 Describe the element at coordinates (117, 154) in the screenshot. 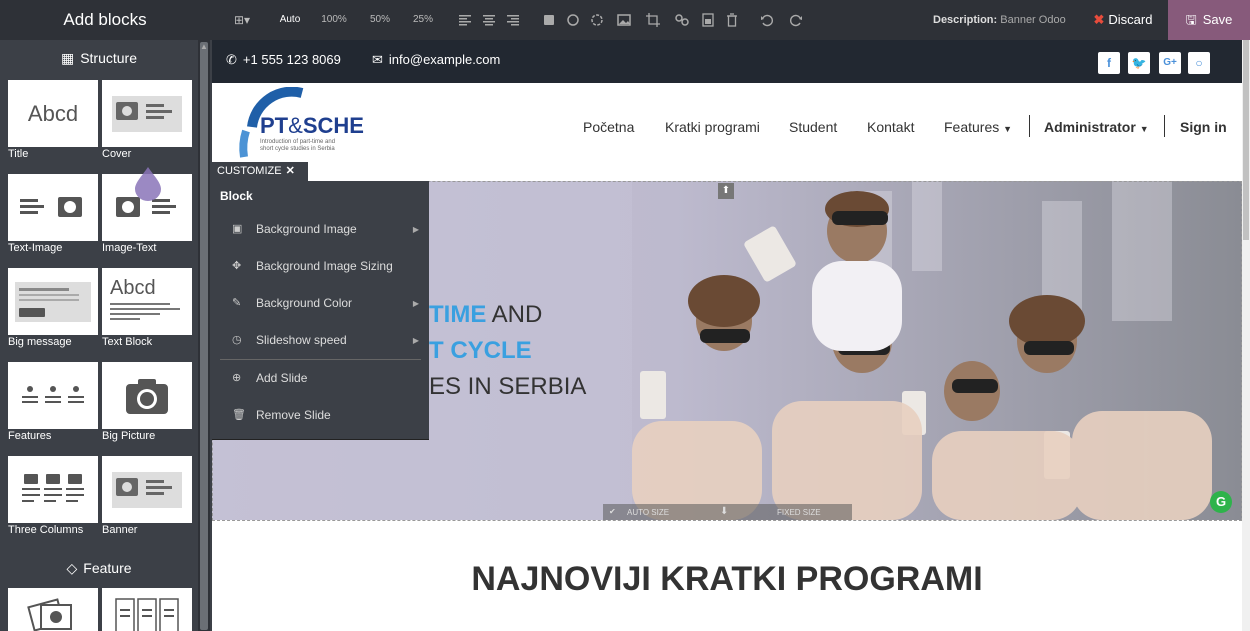

I see `block-cover-label: Cover` at that location.